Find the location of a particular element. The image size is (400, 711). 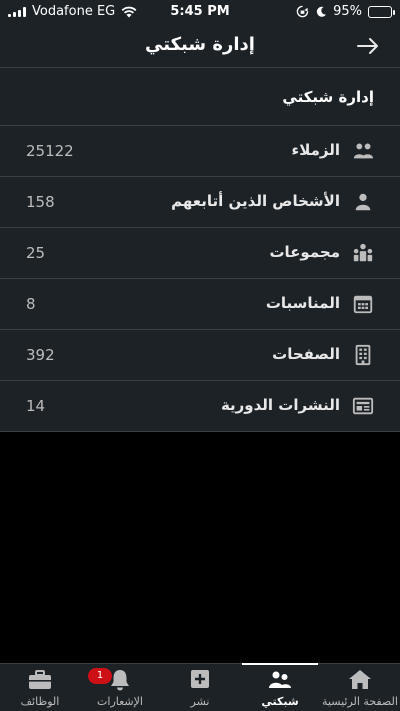

tab-home: الصفحة الرئيسية is located at coordinates (360, 687).